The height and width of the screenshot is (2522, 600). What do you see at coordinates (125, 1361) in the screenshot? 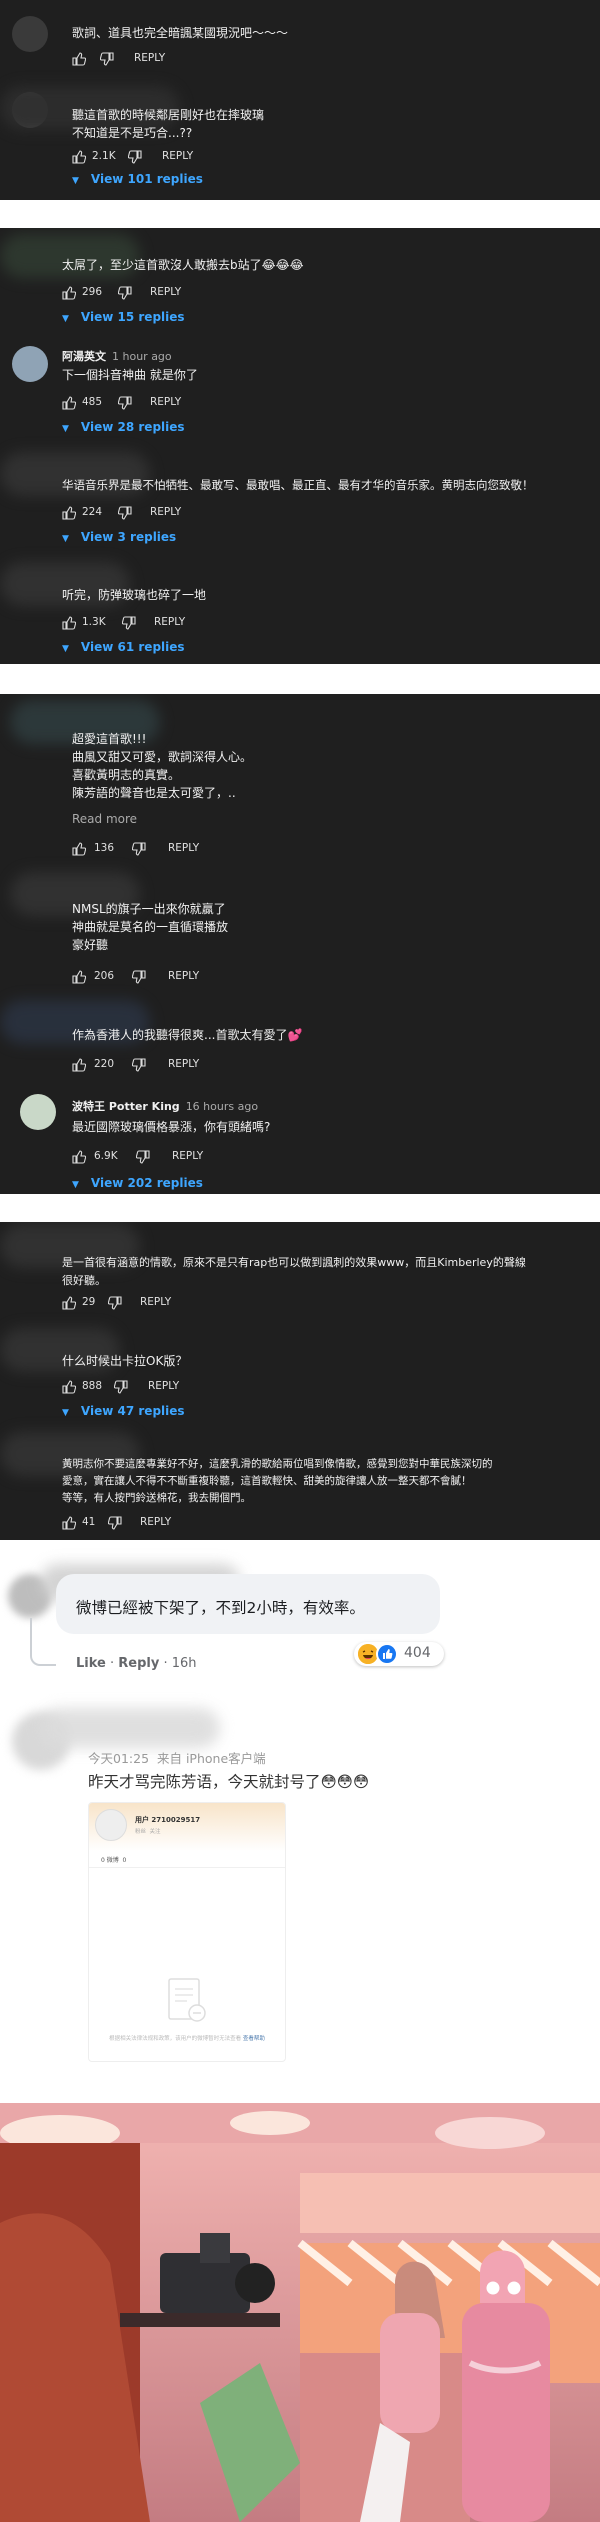
I see `comment-text: 什么时候出卡拉OK版？` at bounding box center [125, 1361].